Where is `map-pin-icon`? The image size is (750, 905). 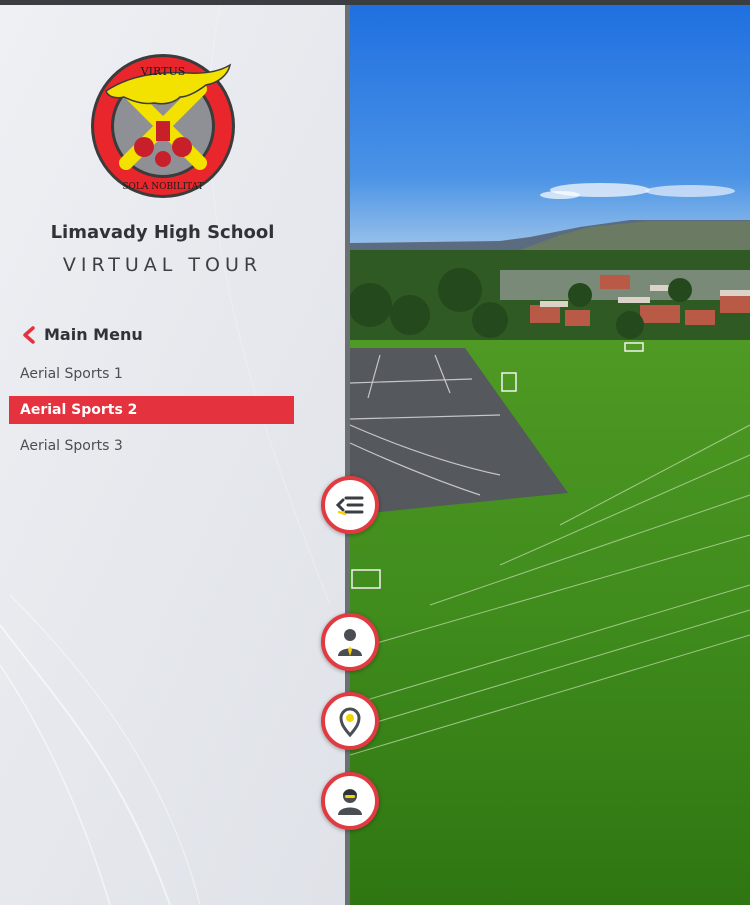 map-pin-icon is located at coordinates (350, 722).